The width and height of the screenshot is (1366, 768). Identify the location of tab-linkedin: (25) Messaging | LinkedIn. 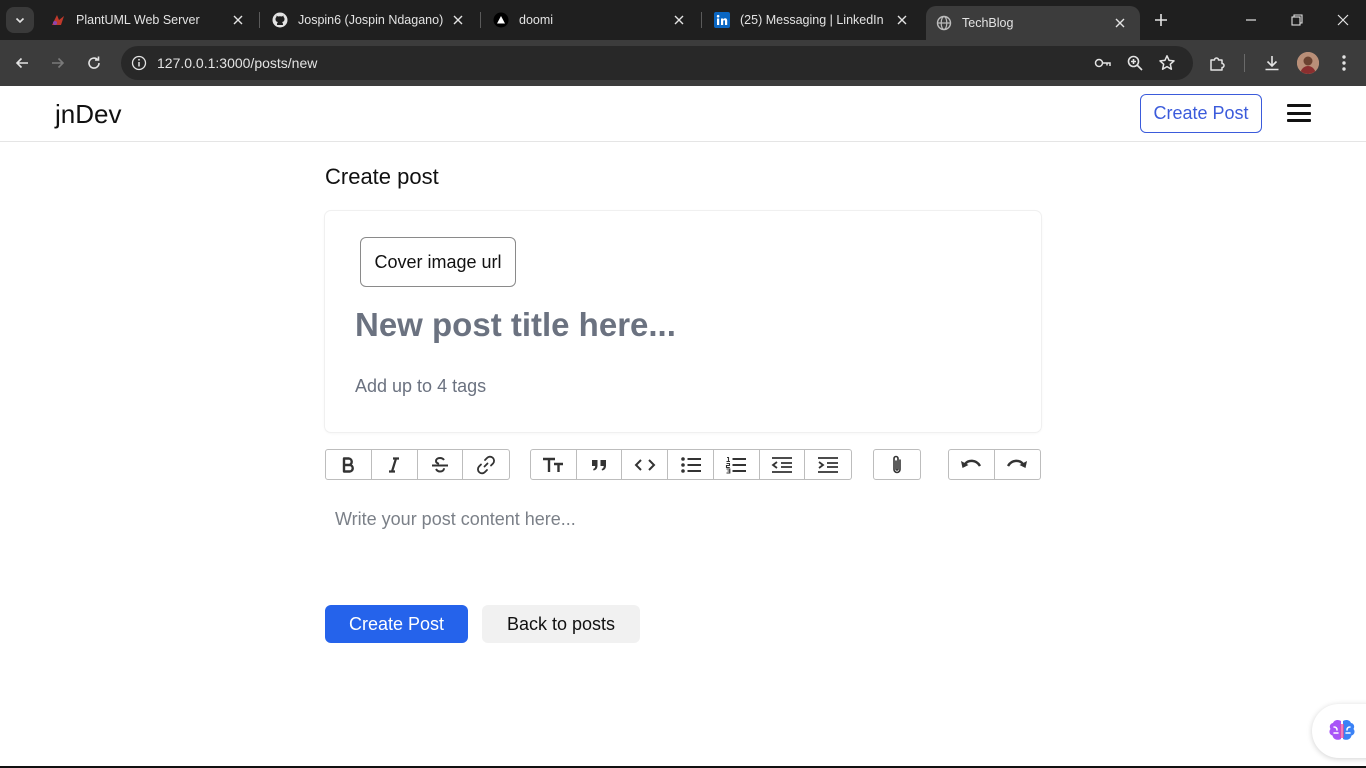
(813, 20).